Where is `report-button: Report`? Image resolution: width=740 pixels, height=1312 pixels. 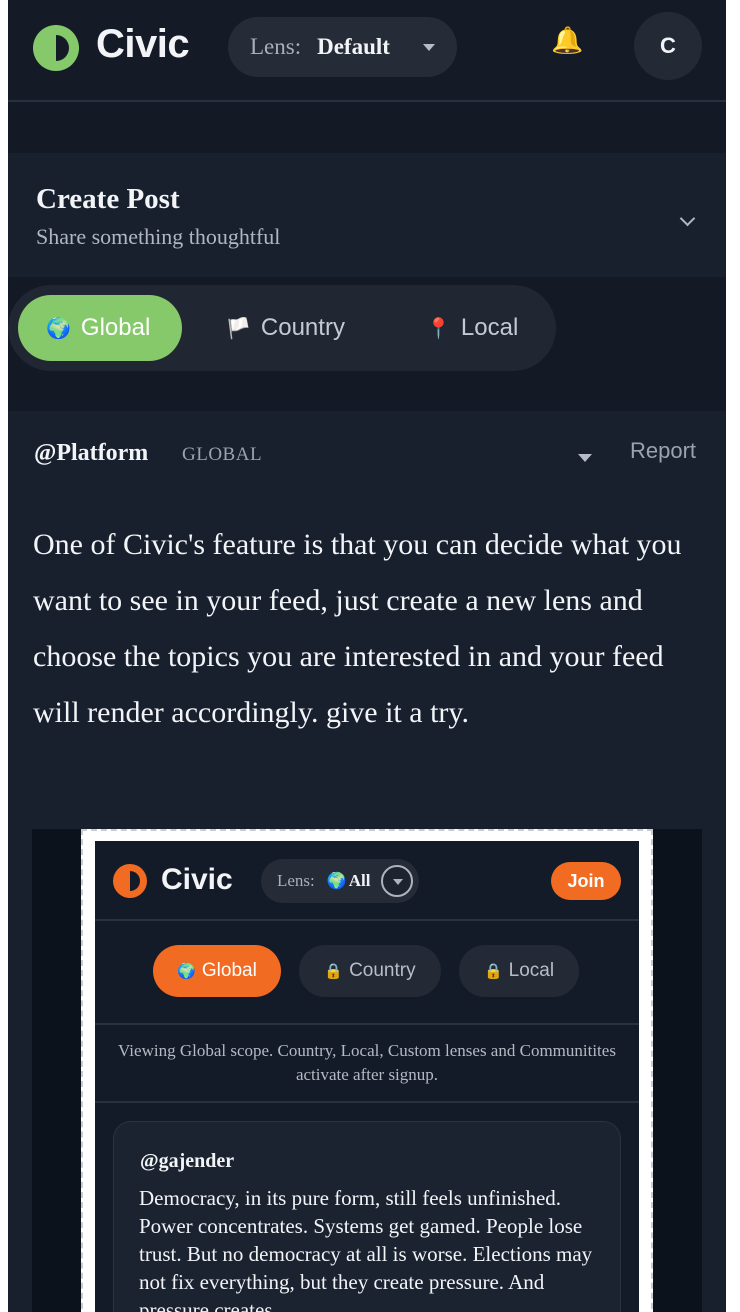 report-button: Report is located at coordinates (663, 451).